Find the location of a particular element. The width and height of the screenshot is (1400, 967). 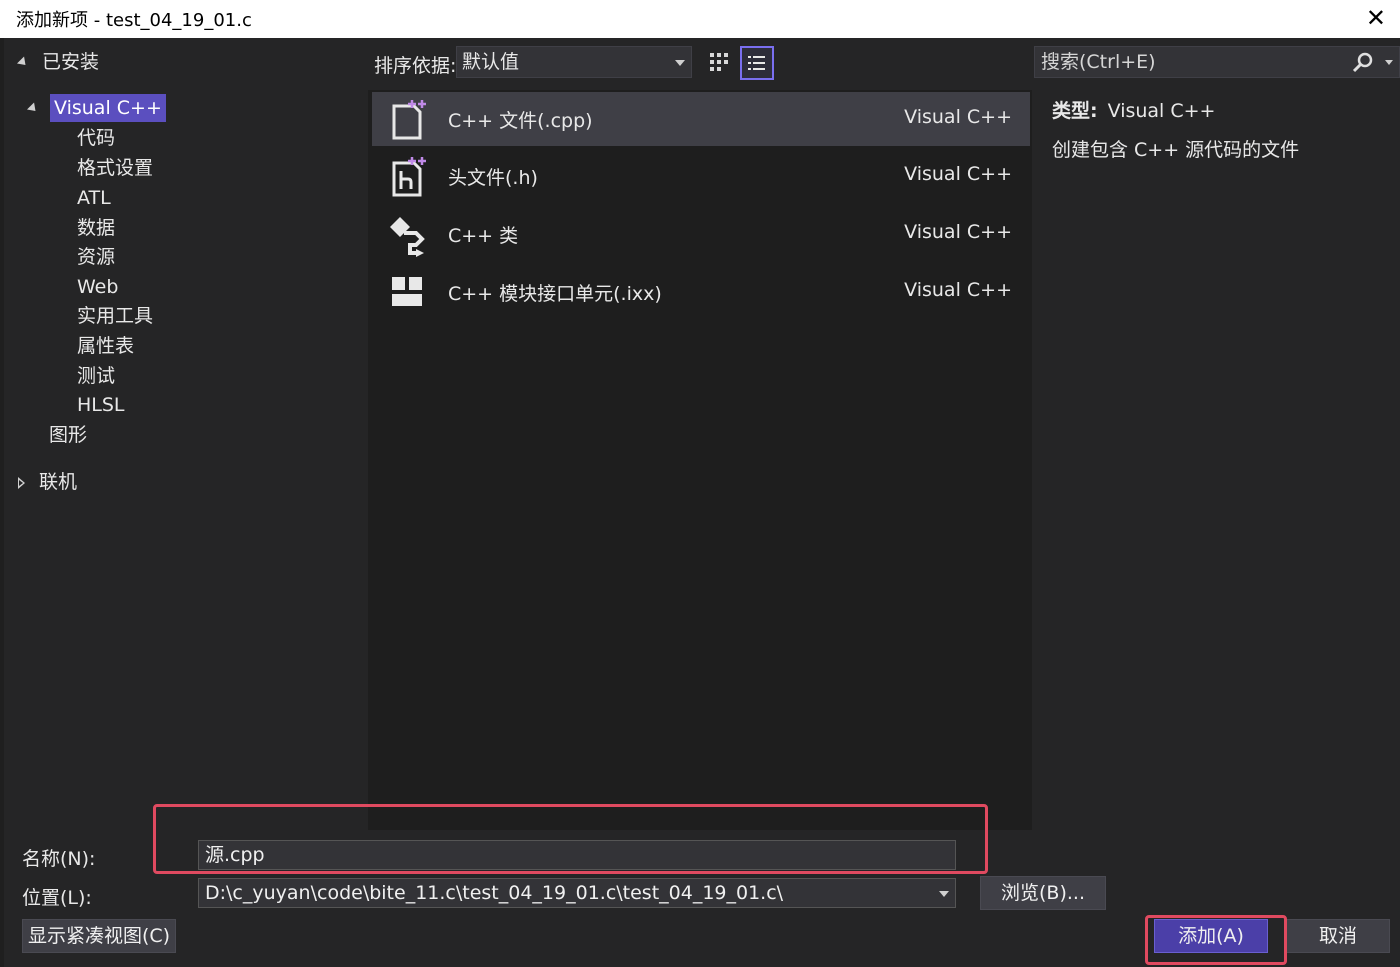

search-icon is located at coordinates (1363, 63).